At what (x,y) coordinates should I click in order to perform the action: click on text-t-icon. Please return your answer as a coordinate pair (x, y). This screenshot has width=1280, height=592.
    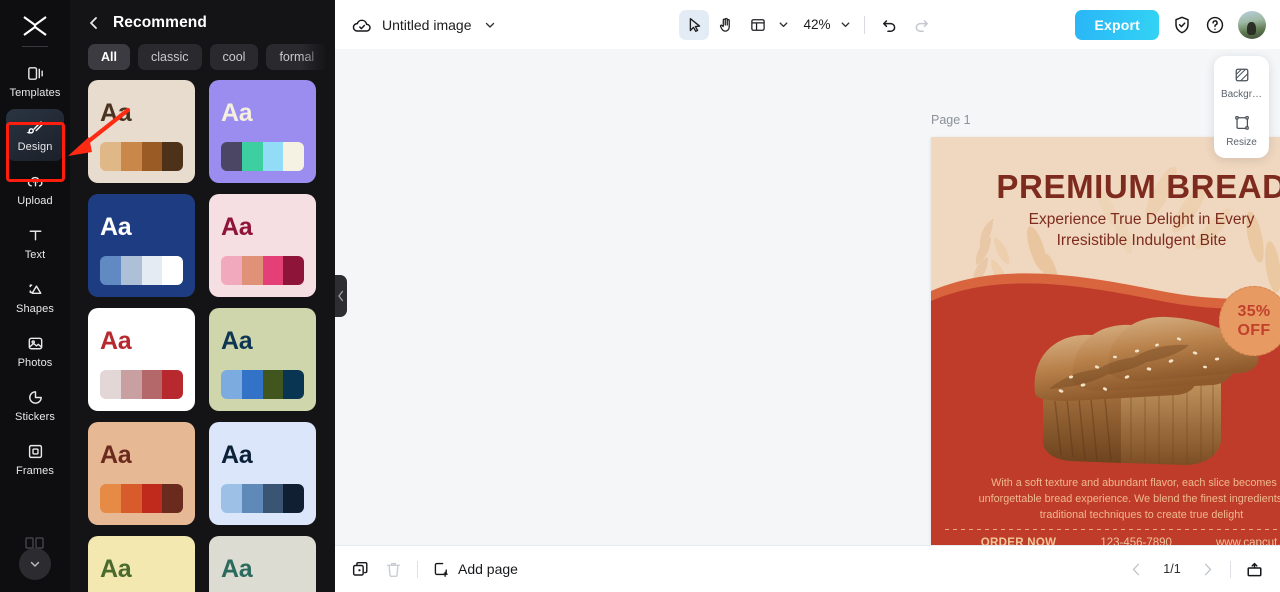
    Looking at the image, I should click on (35, 236).